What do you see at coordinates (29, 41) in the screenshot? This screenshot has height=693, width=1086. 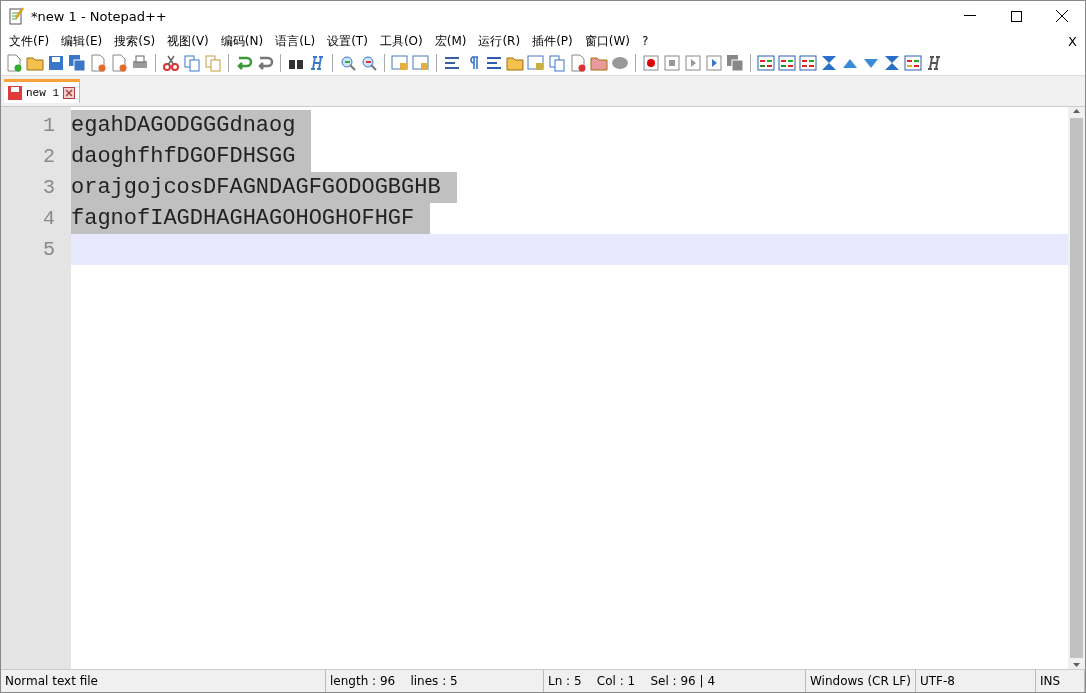 I see `menu-item: 文件(F)` at bounding box center [29, 41].